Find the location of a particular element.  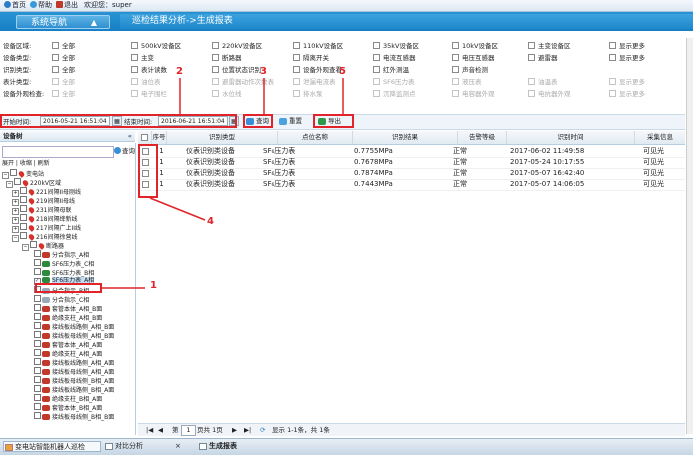

task-generate-report: 生成报表 is located at coordinates (229, 446).